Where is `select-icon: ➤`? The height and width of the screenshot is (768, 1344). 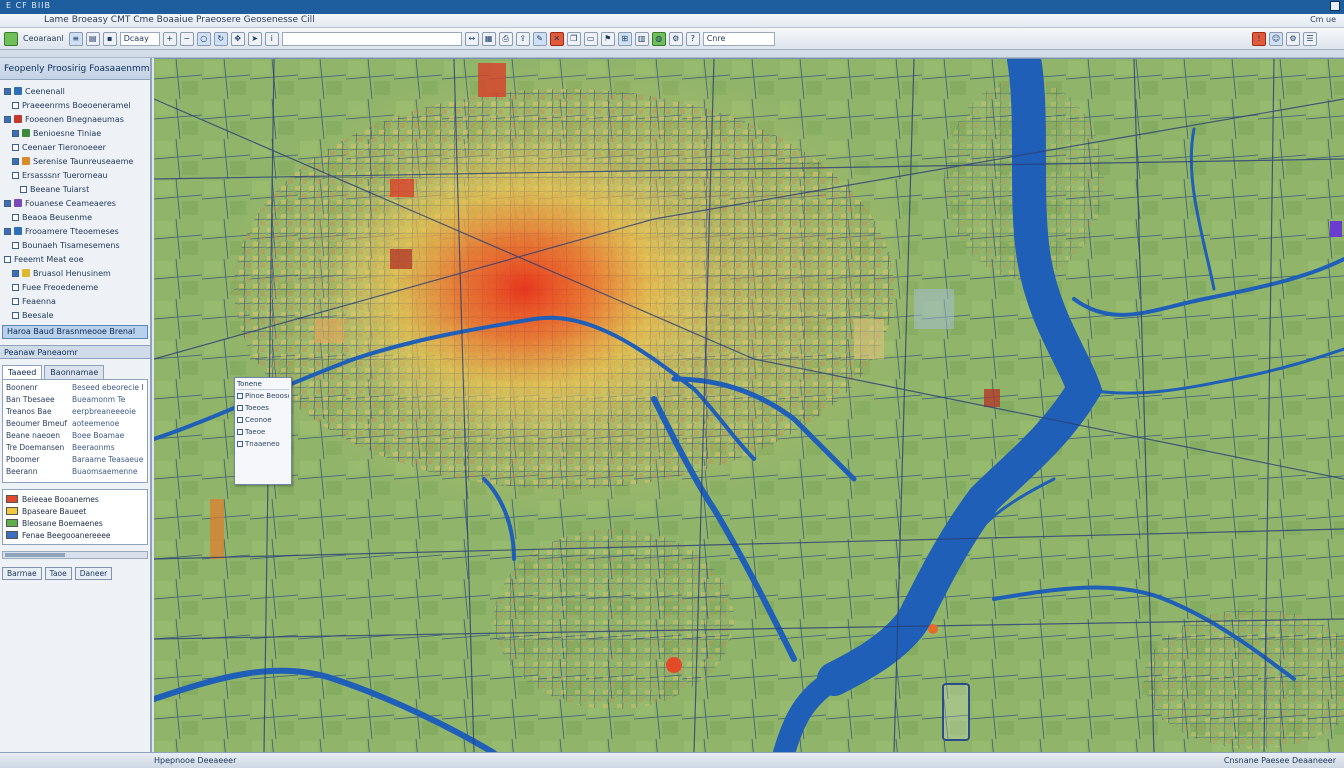 select-icon: ➤ is located at coordinates (254, 38).